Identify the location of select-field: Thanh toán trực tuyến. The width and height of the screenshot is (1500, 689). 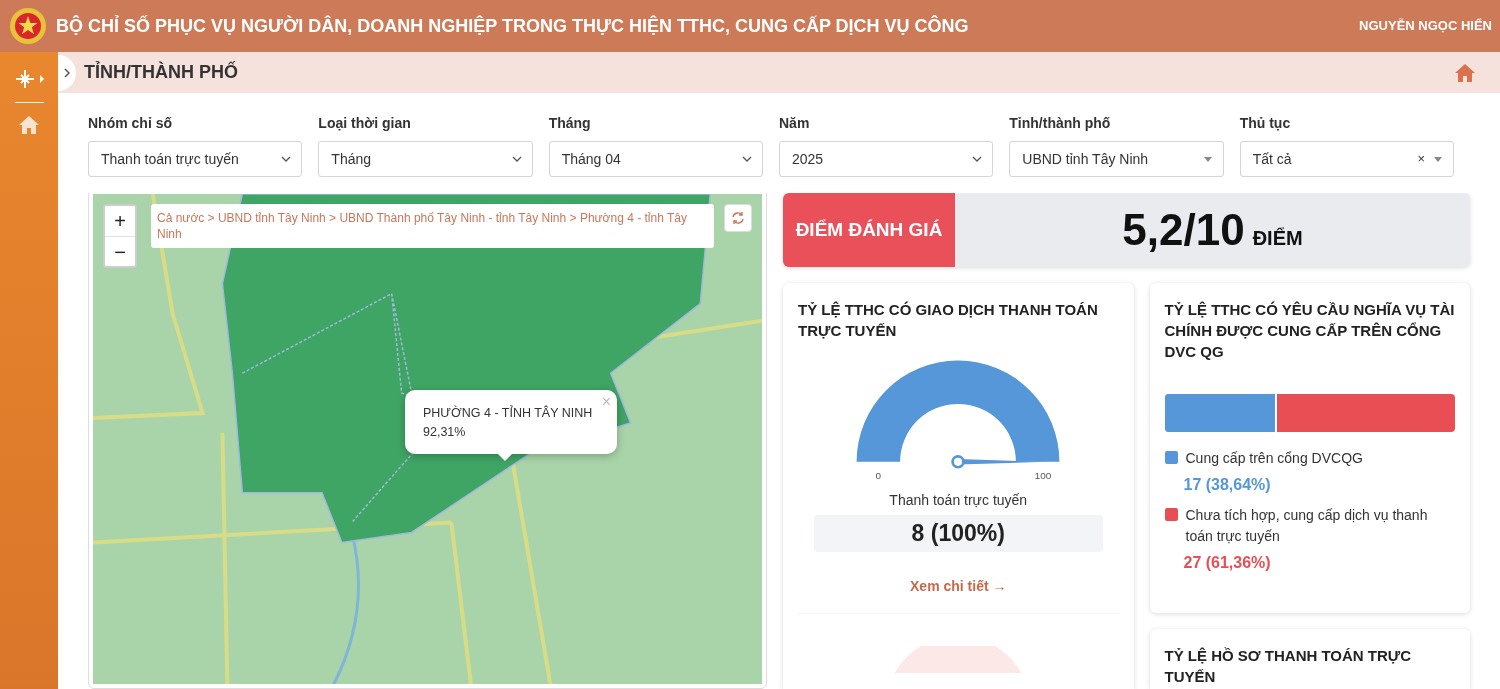
(195, 159).